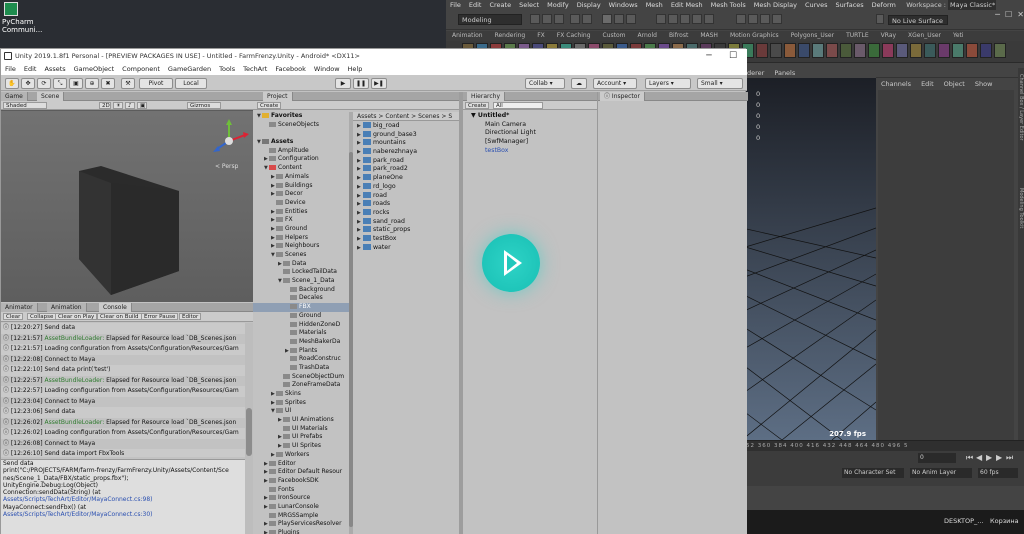  I want to click on menu-assets: Assets, so click(54, 69).